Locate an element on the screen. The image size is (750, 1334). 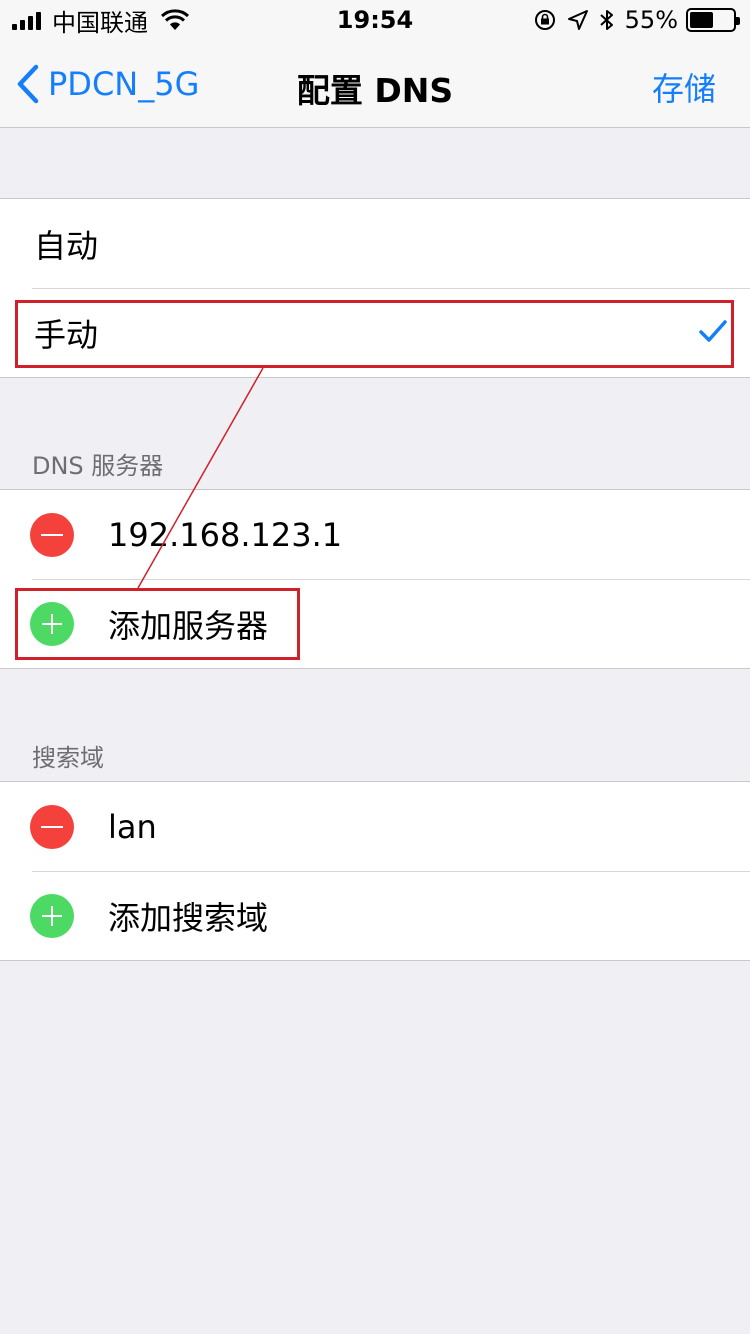
location-icon is located at coordinates (577, 20).